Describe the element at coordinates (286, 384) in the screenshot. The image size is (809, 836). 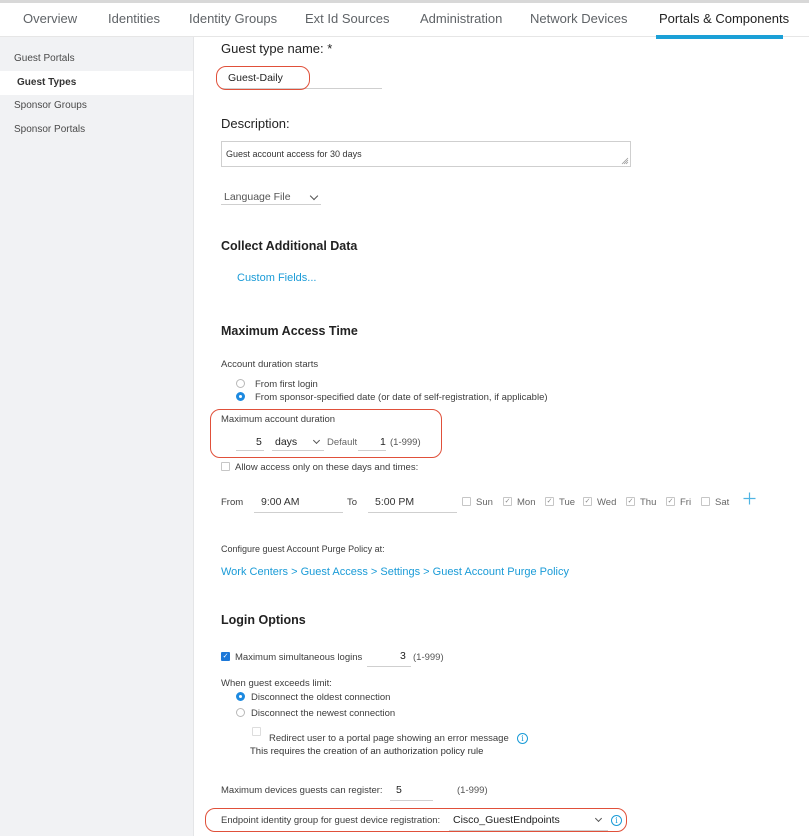
I see `radio-first-login-label: From first login` at that location.